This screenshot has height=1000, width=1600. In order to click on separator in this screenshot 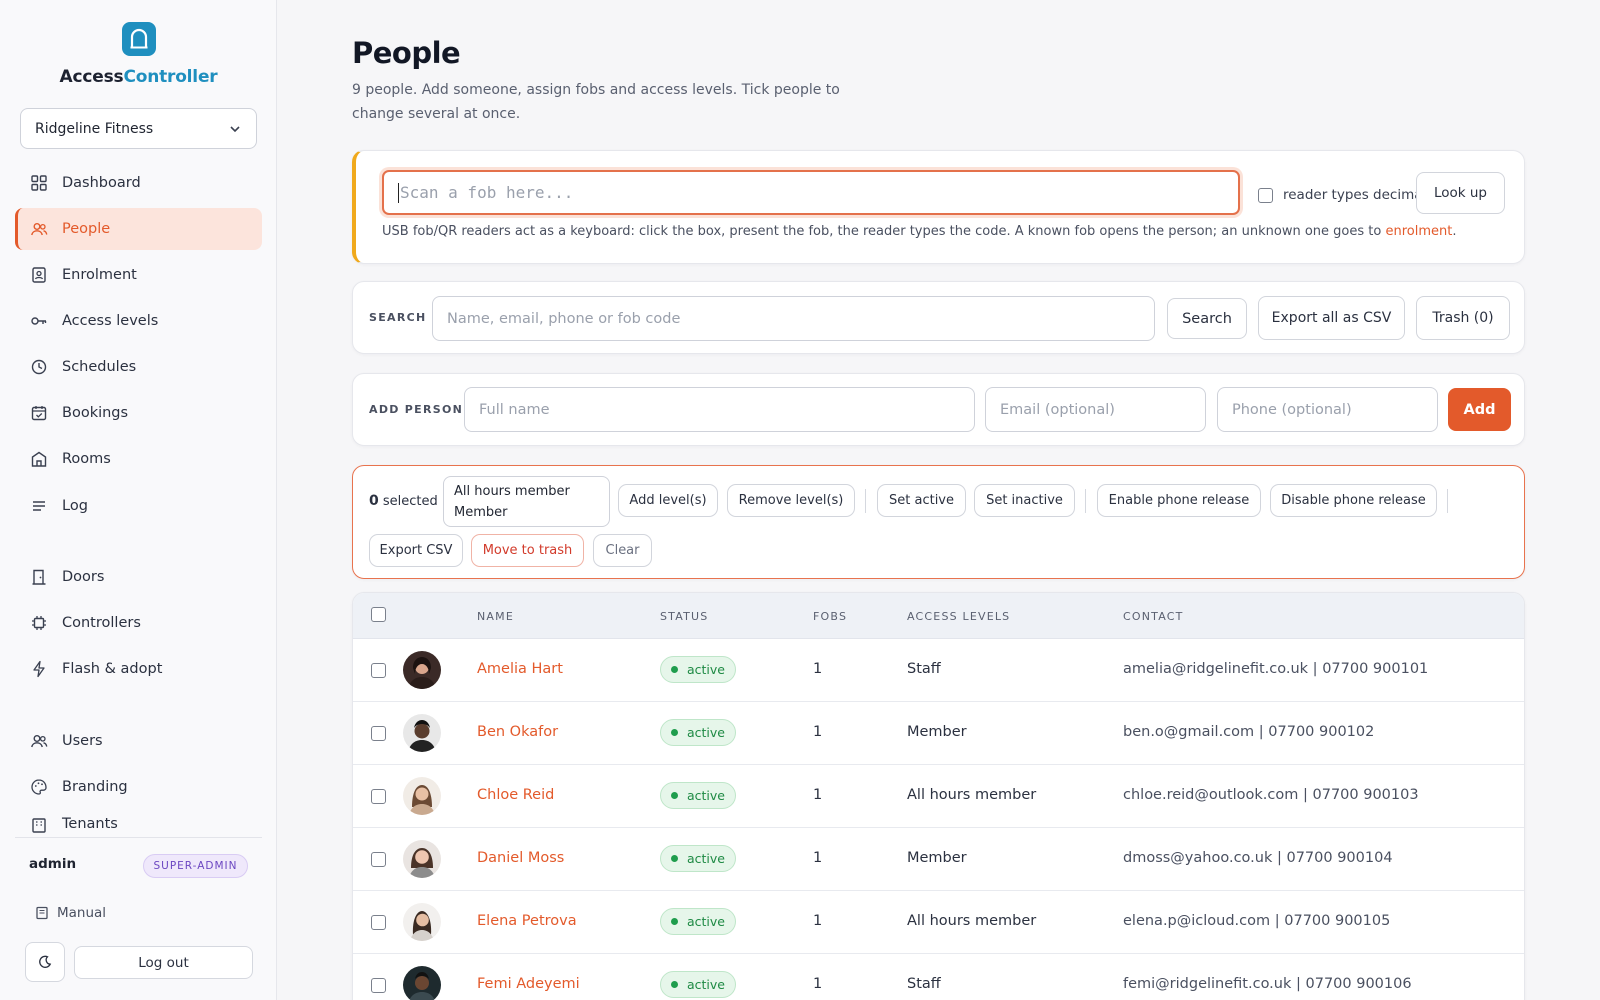, I will do `click(865, 501)`.